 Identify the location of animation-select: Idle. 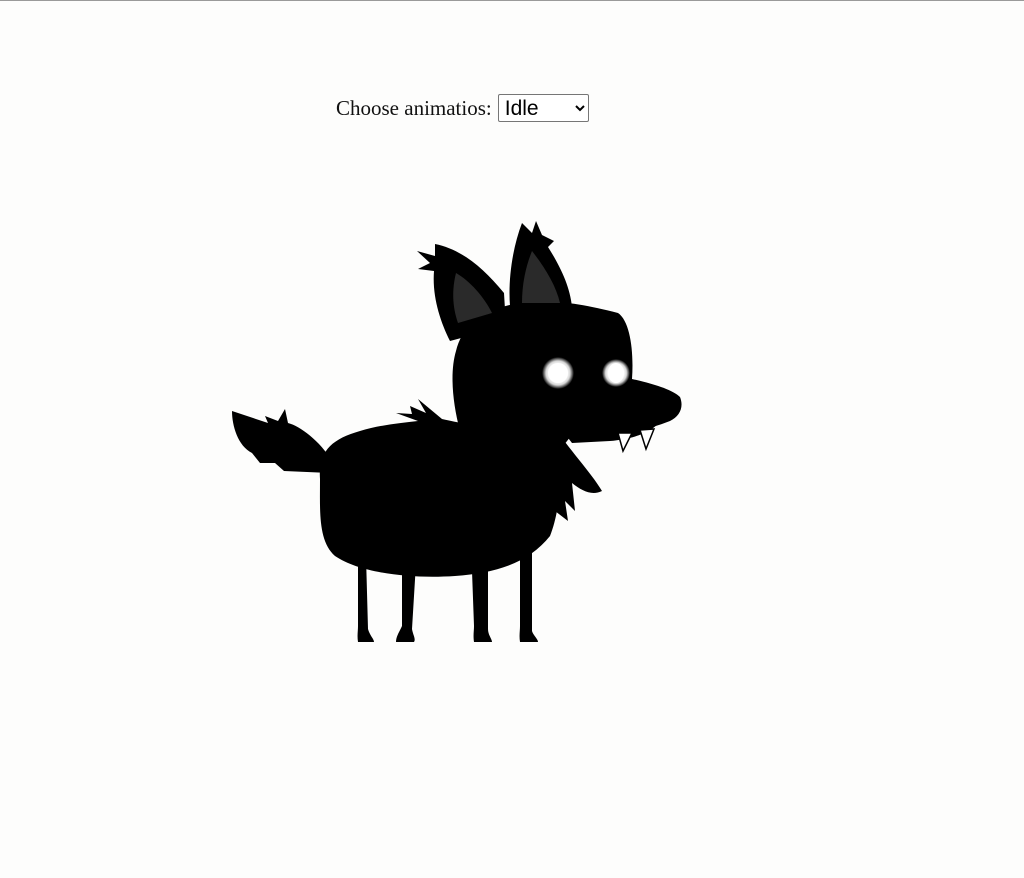
(543, 108).